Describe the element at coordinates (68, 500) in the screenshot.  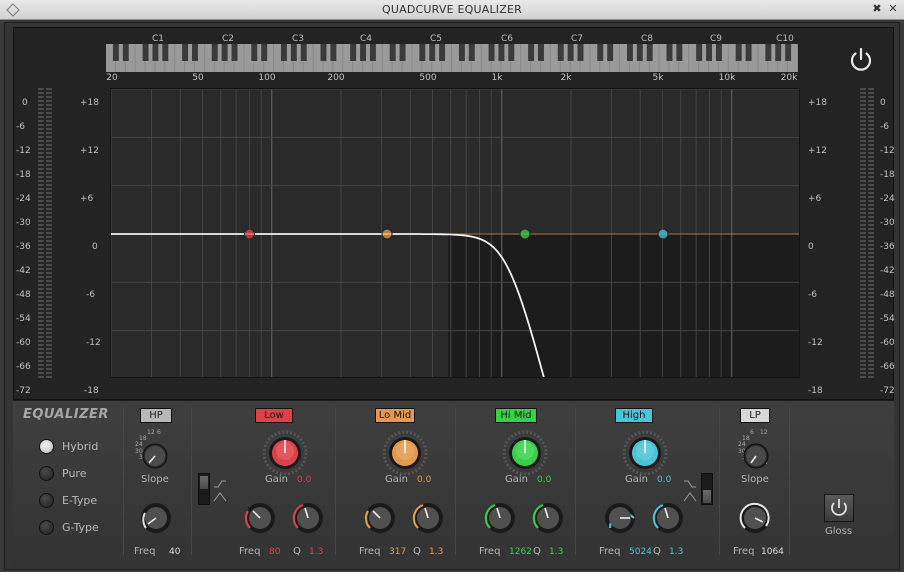
I see `mode-e-type: E-Type` at that location.